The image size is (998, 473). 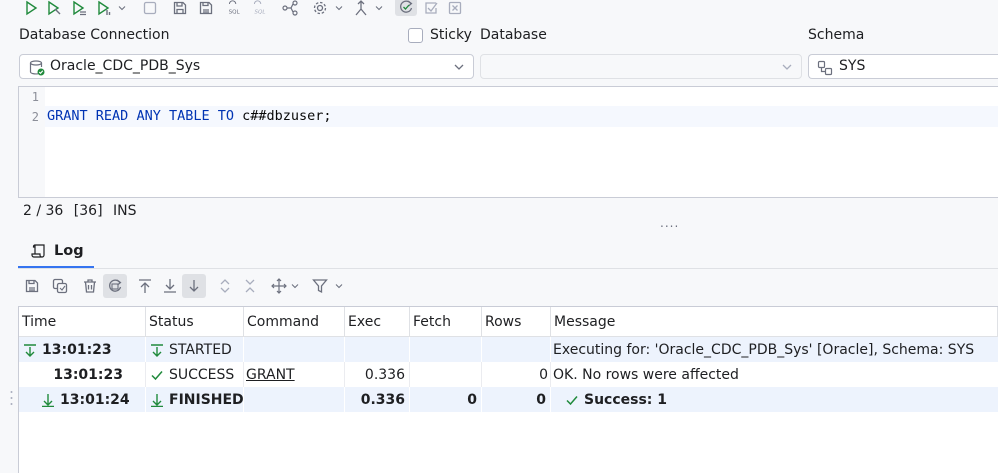 What do you see at coordinates (67, 116) in the screenshot?
I see `keyword-grant: GRANT` at bounding box center [67, 116].